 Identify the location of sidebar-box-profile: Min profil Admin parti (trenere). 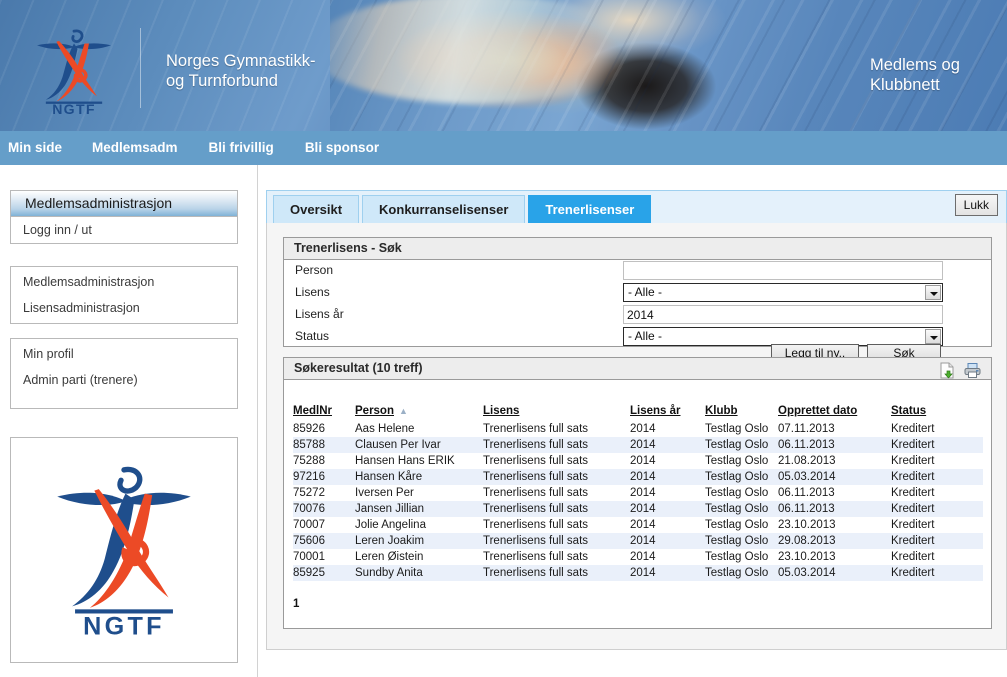
(124, 373).